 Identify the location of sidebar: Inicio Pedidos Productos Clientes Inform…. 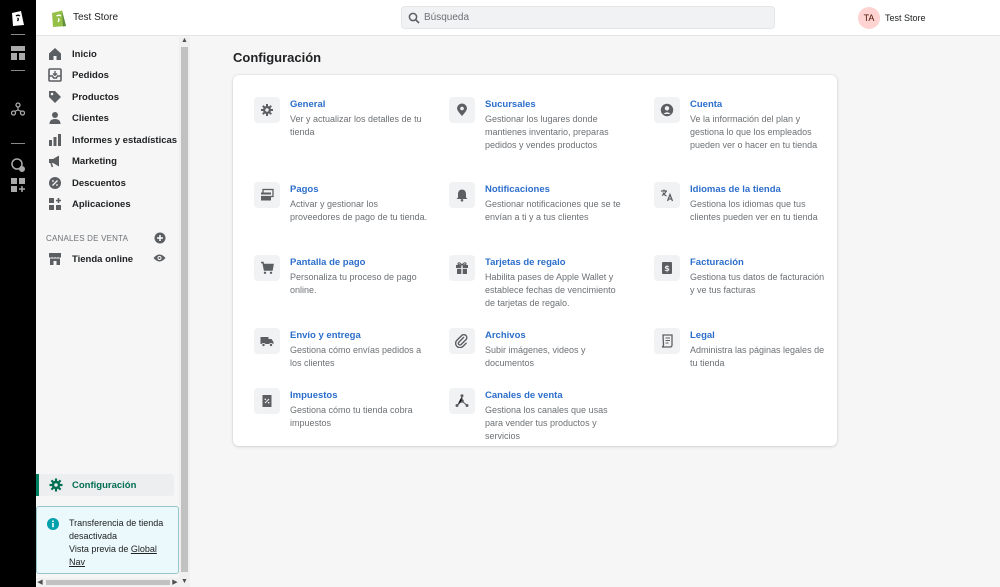
(108, 312).